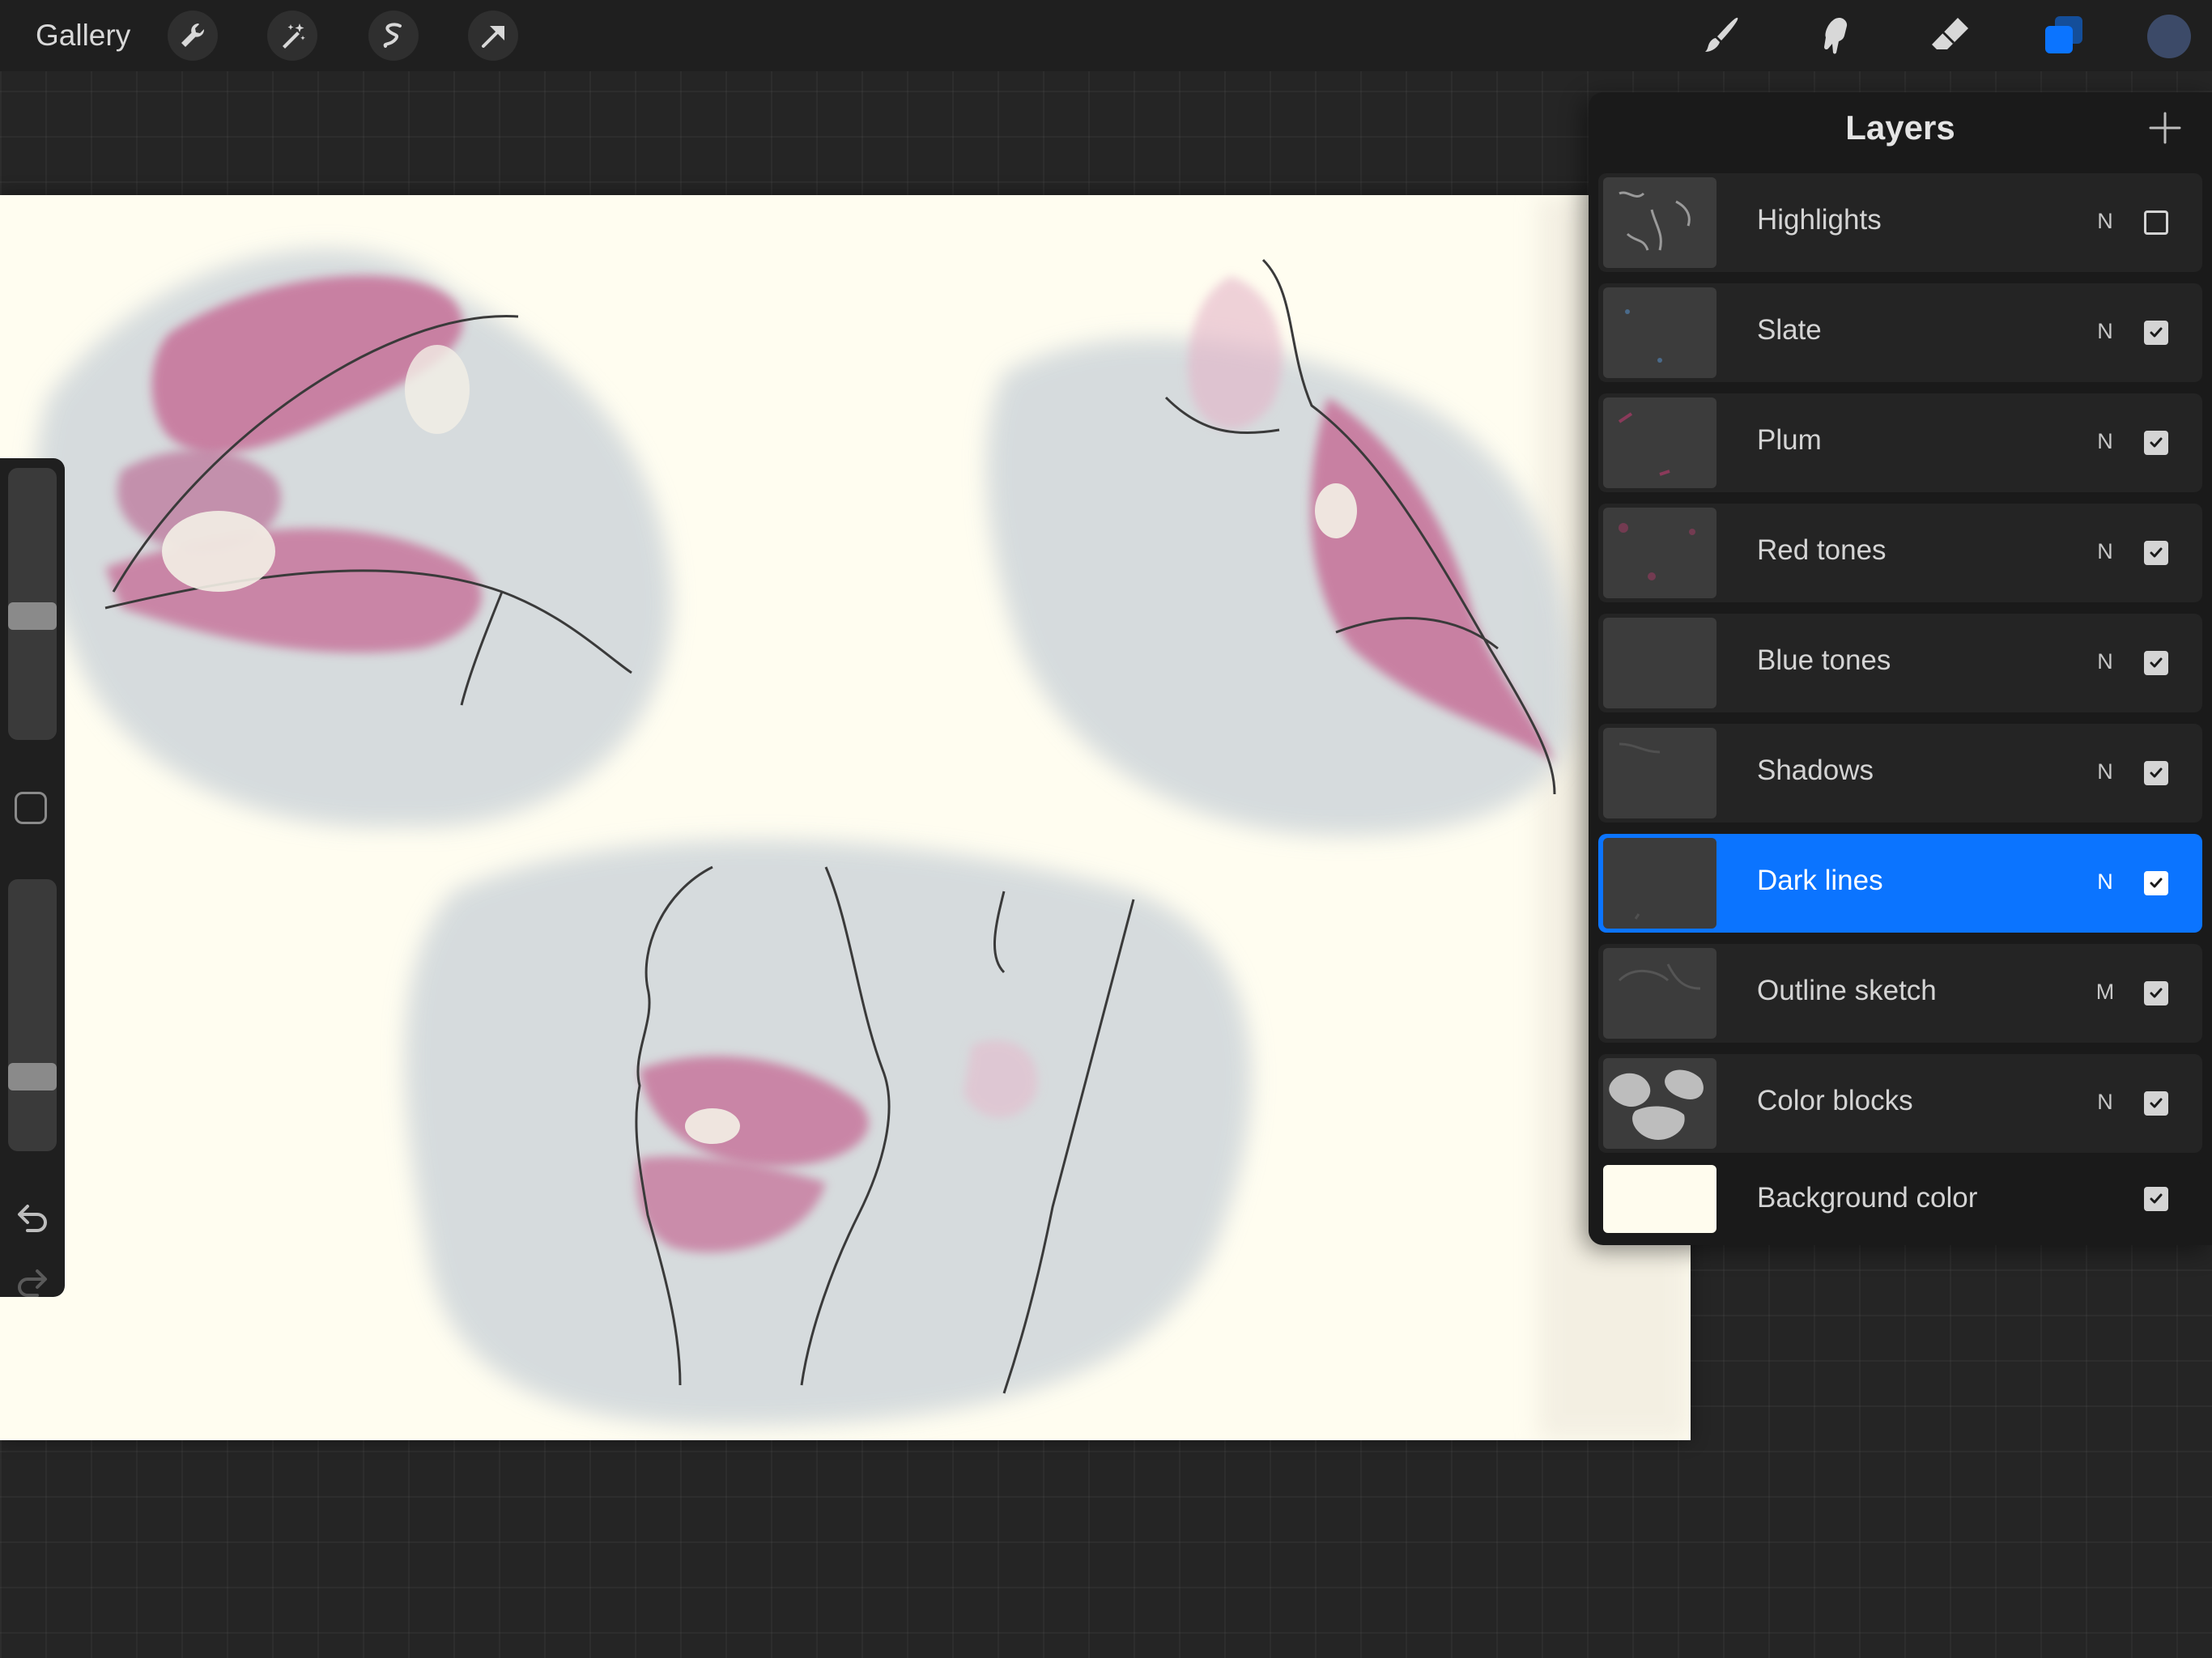 This screenshot has width=2212, height=1658. I want to click on smudge-icon, so click(1836, 36).